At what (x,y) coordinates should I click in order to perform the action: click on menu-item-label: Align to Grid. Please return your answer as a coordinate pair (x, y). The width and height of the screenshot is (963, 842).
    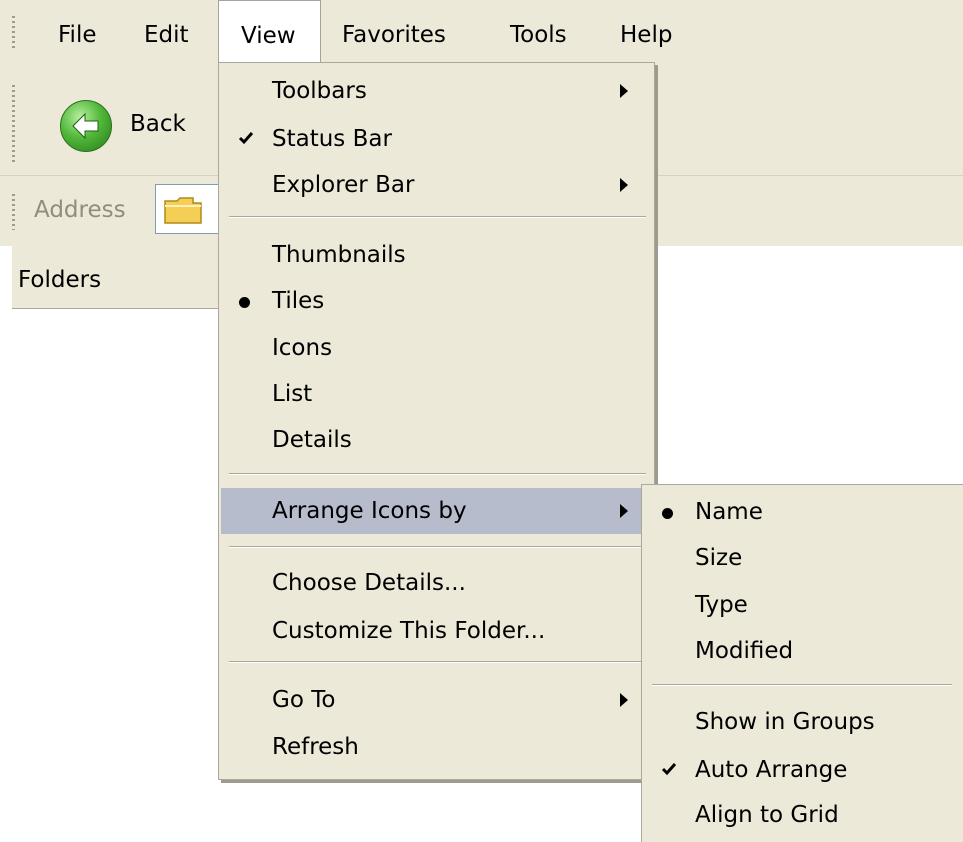
    Looking at the image, I should click on (767, 815).